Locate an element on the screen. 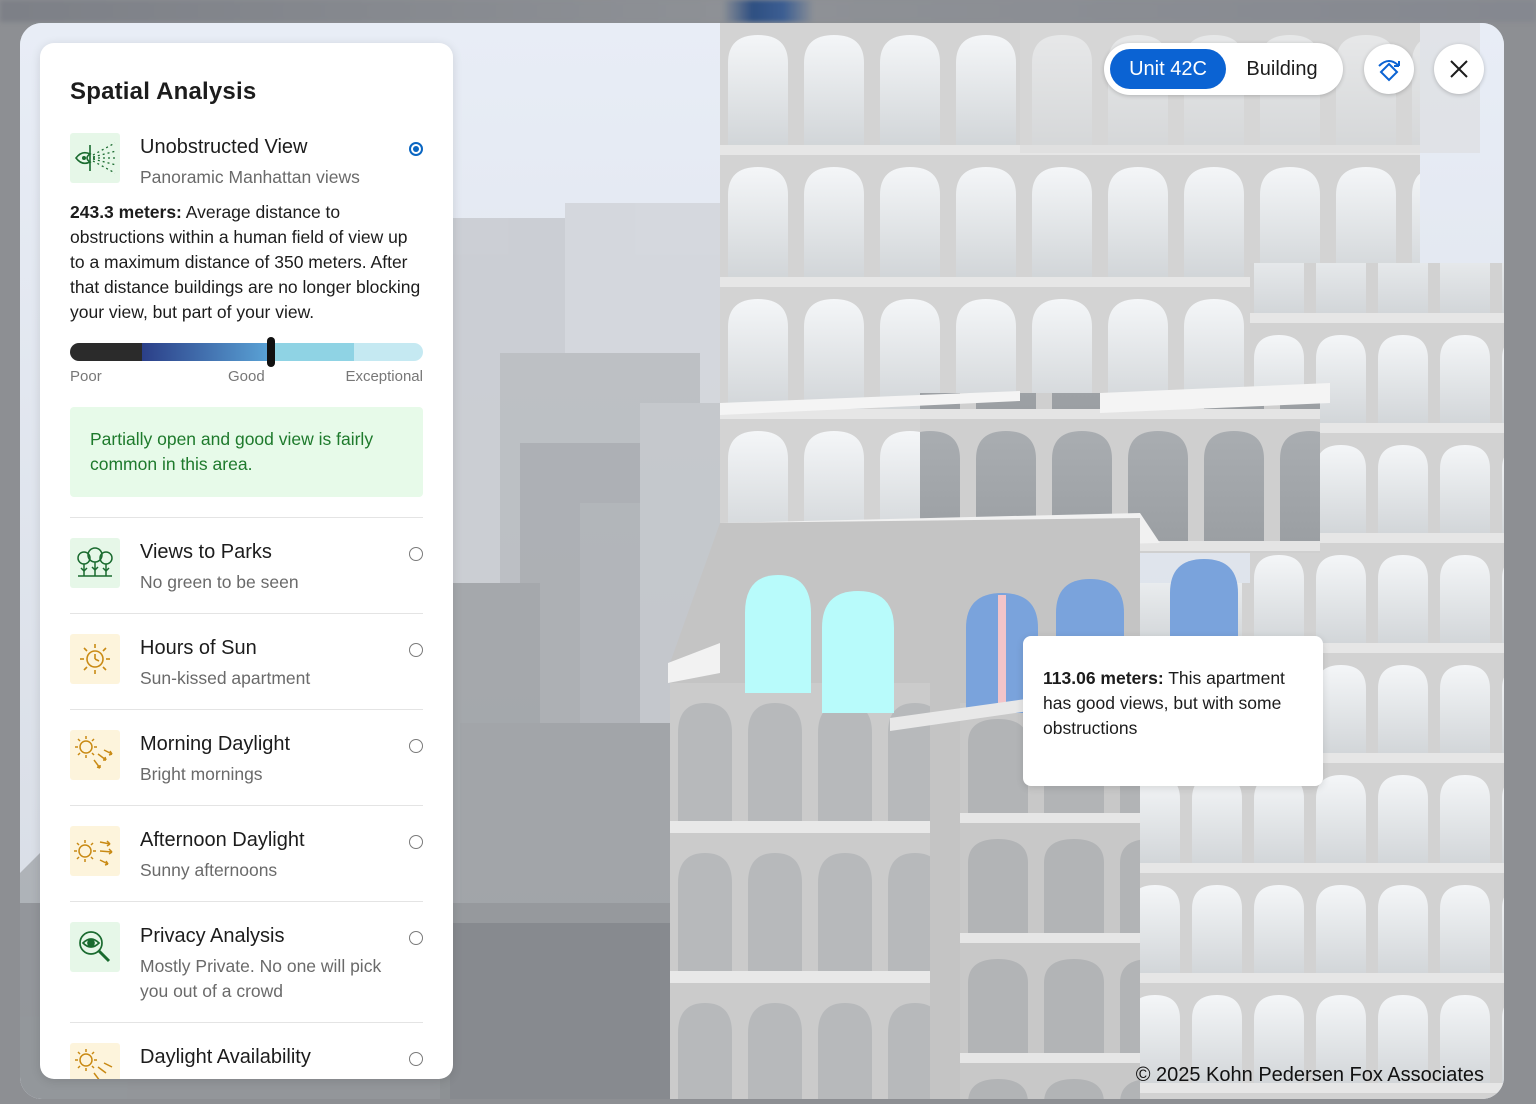 The height and width of the screenshot is (1104, 1536). option-label: Privacy Analysis is located at coordinates (212, 936).